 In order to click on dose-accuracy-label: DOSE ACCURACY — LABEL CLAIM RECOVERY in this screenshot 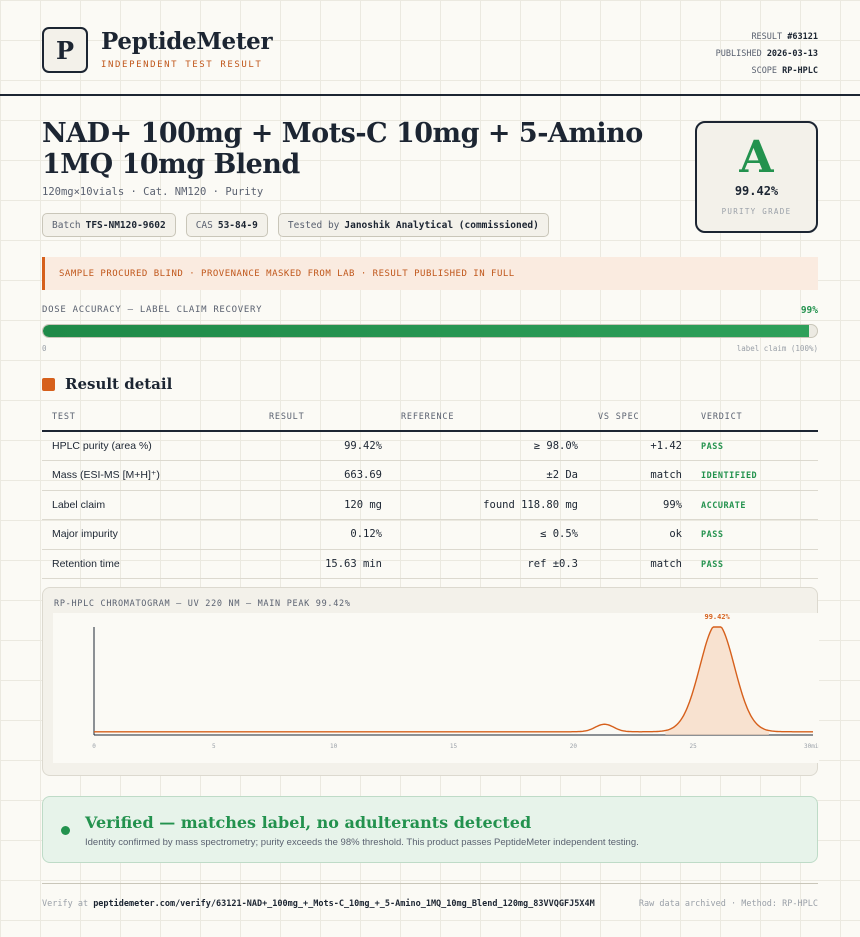, I will do `click(152, 310)`.